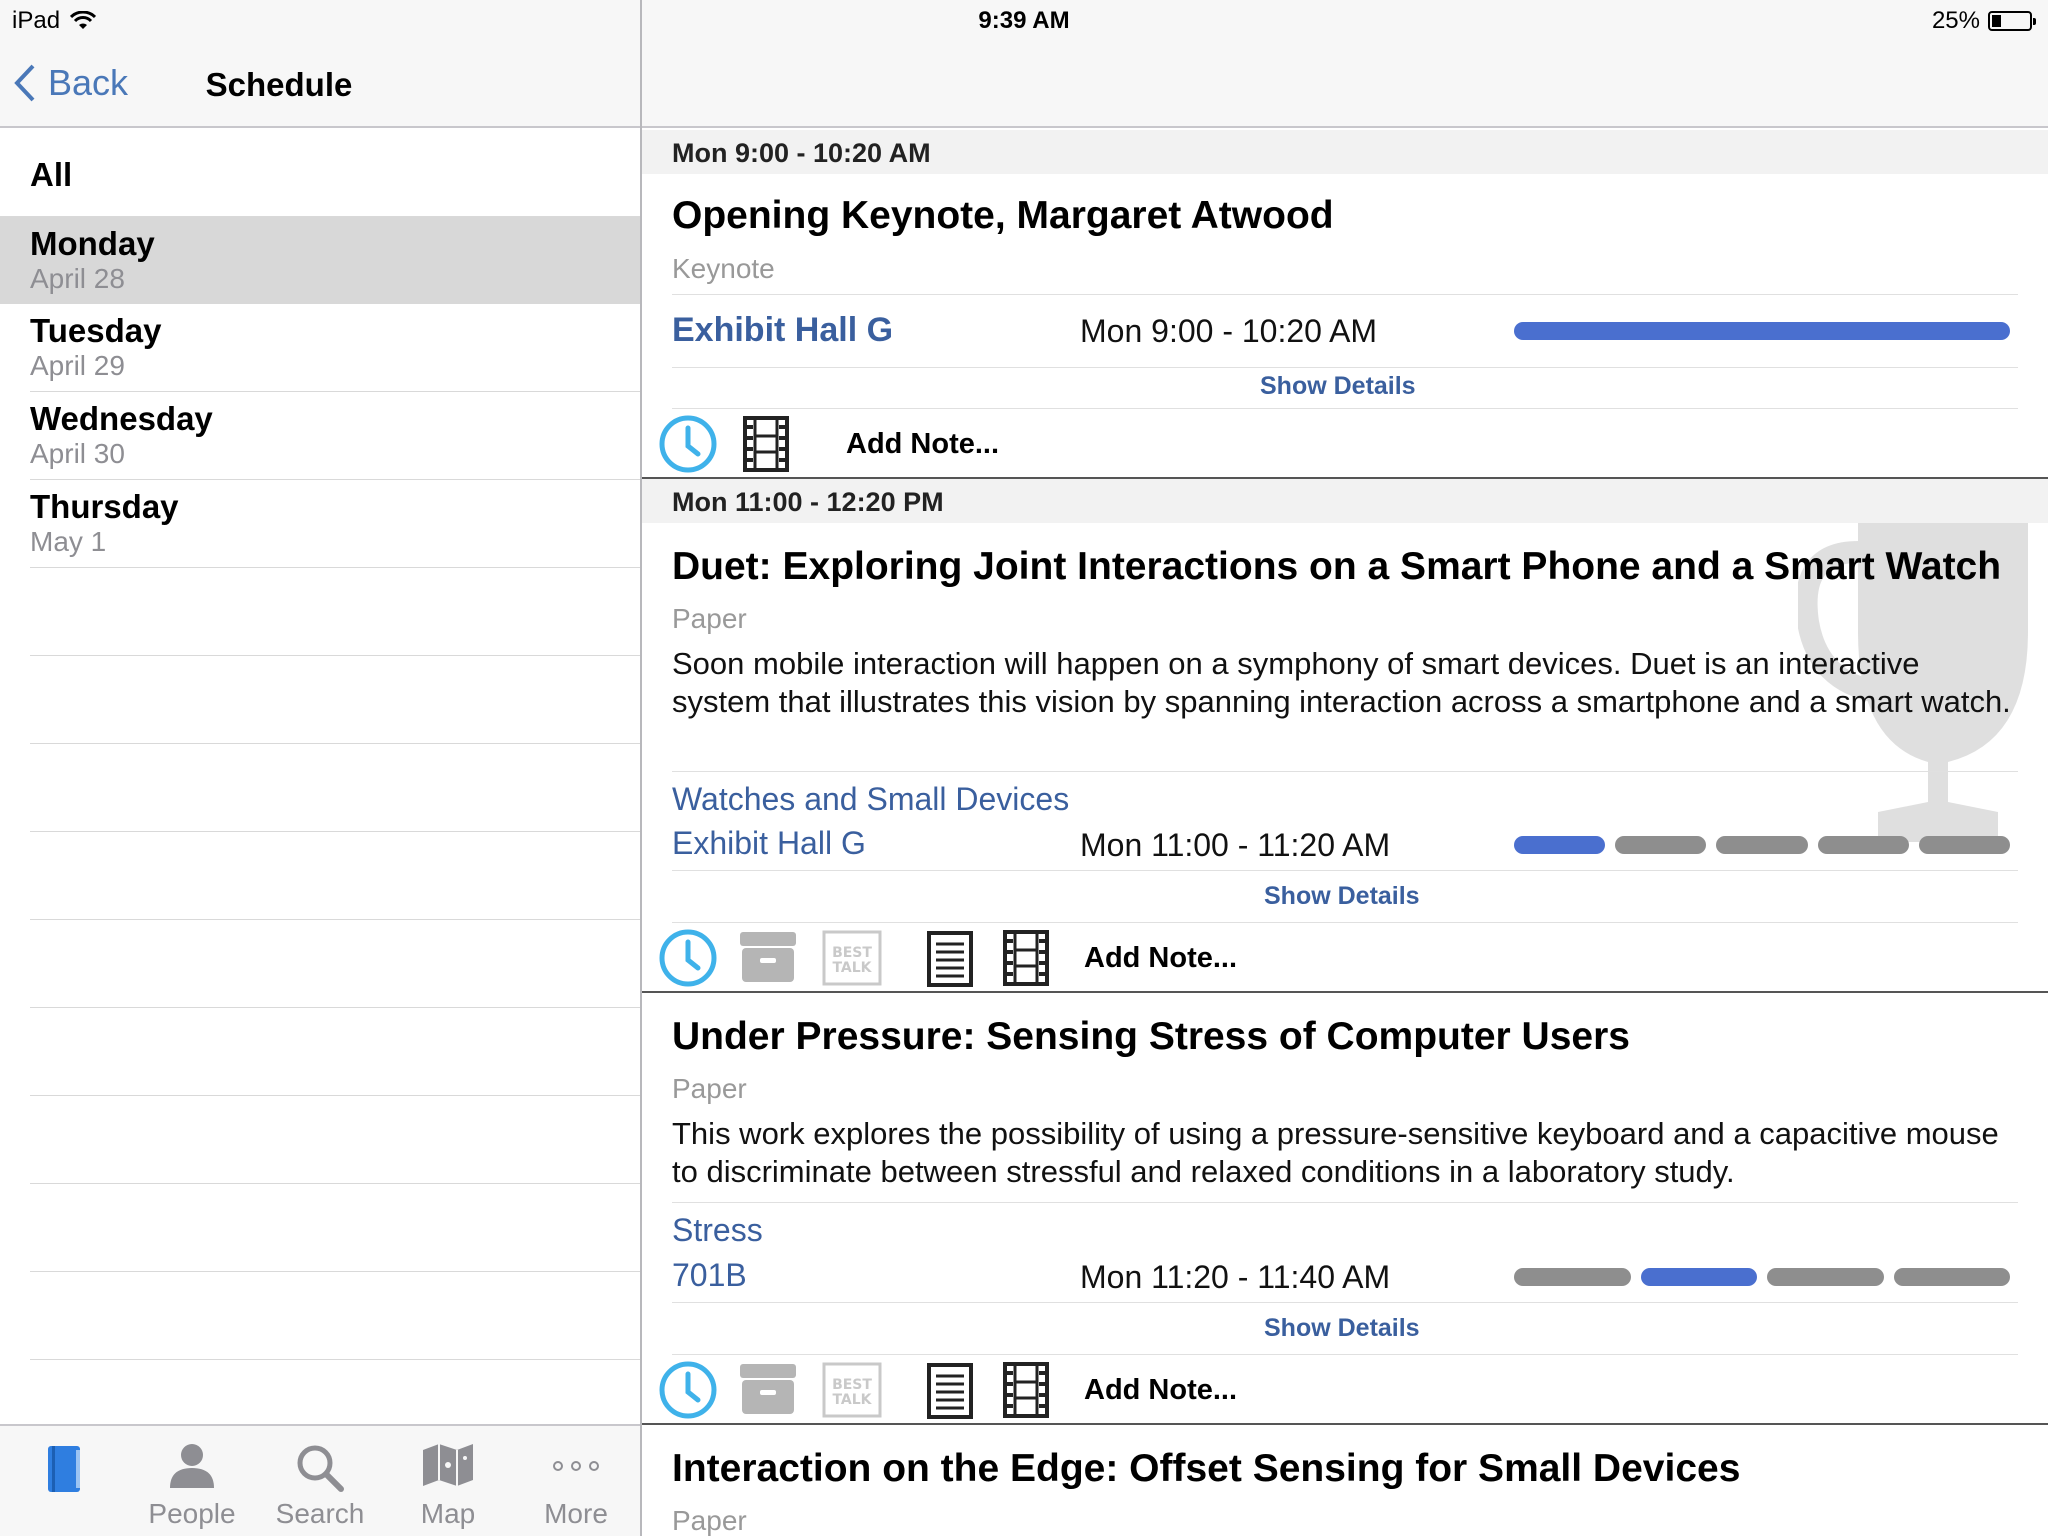 This screenshot has width=2048, height=1536. I want to click on tab-search: Search, so click(320, 1481).